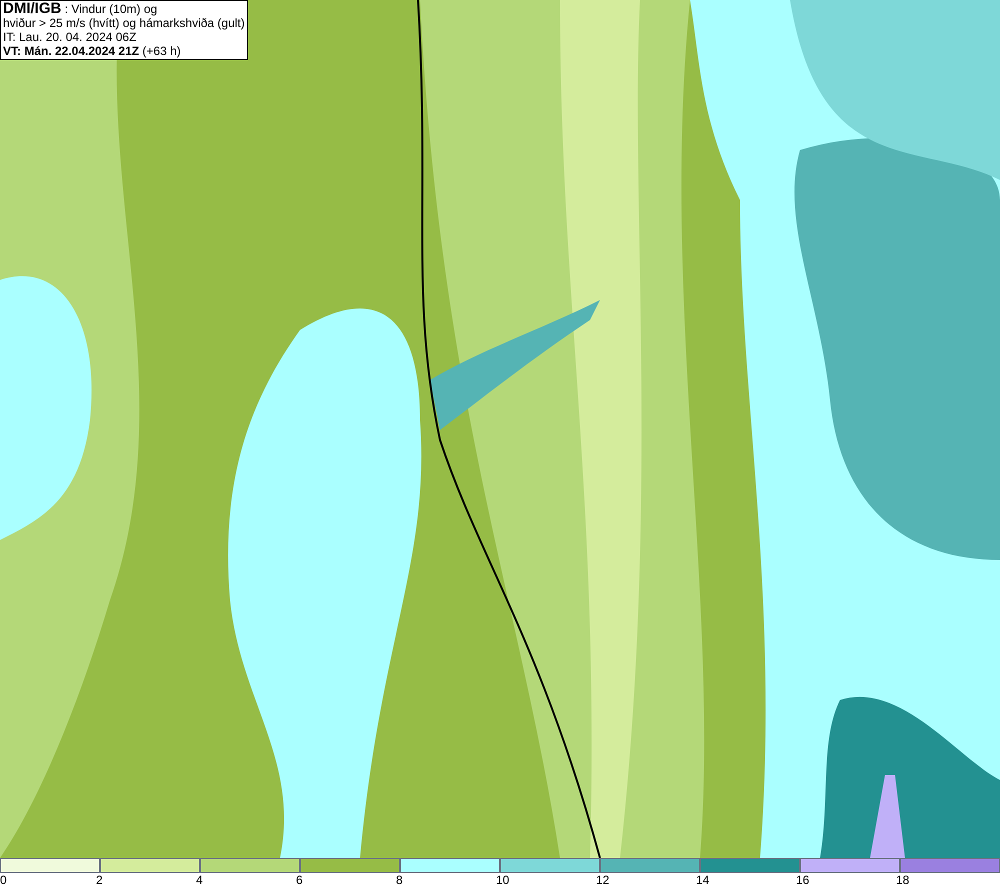  Describe the element at coordinates (903, 880) in the screenshot. I see `legend-label: 18` at that location.